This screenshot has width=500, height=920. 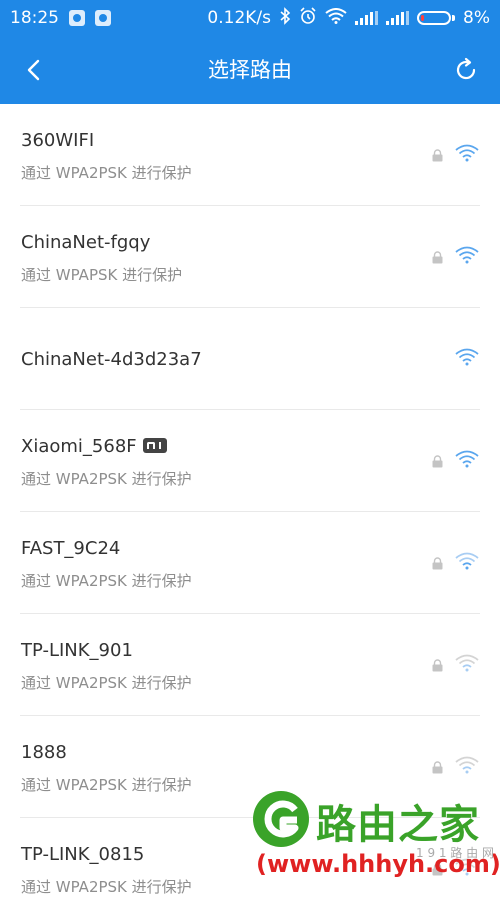 I want to click on network-row: Xiaomi_568F 通过 WPA2PSK 进行保护, so click(x=250, y=461).